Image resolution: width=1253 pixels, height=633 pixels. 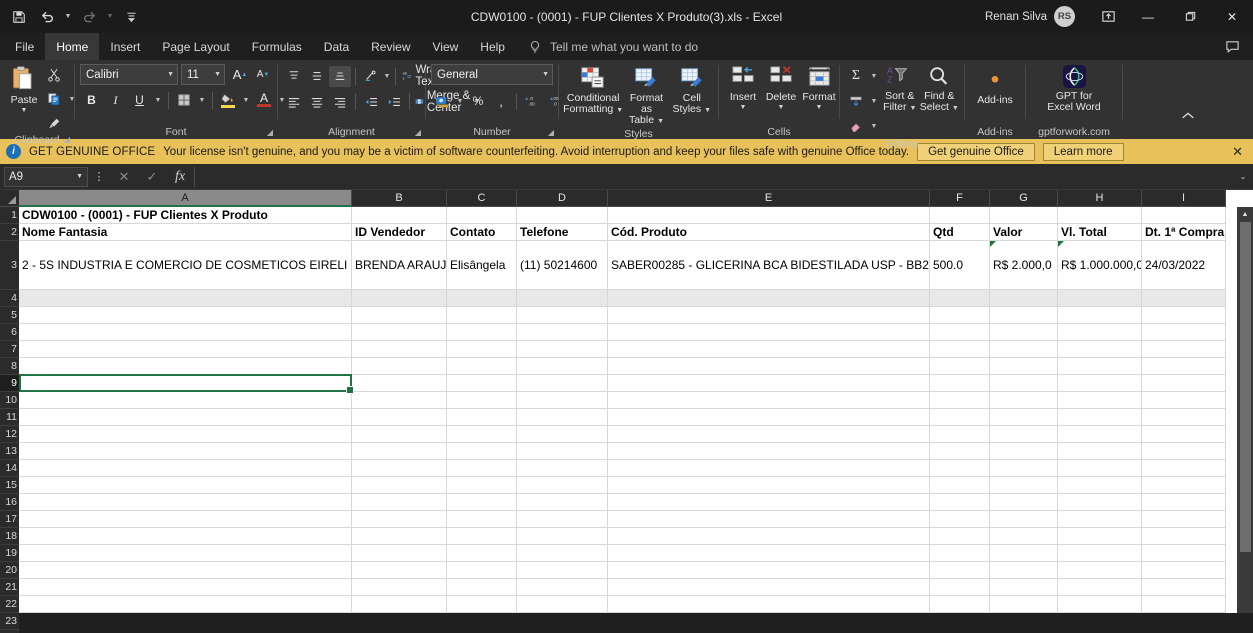 What do you see at coordinates (1148, 16) in the screenshot?
I see `minimize-button: —` at bounding box center [1148, 16].